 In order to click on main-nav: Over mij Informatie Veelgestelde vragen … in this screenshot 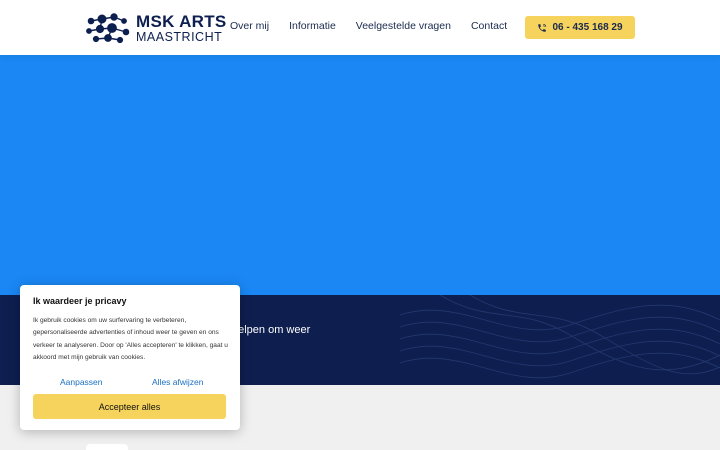, I will do `click(378, 26)`.